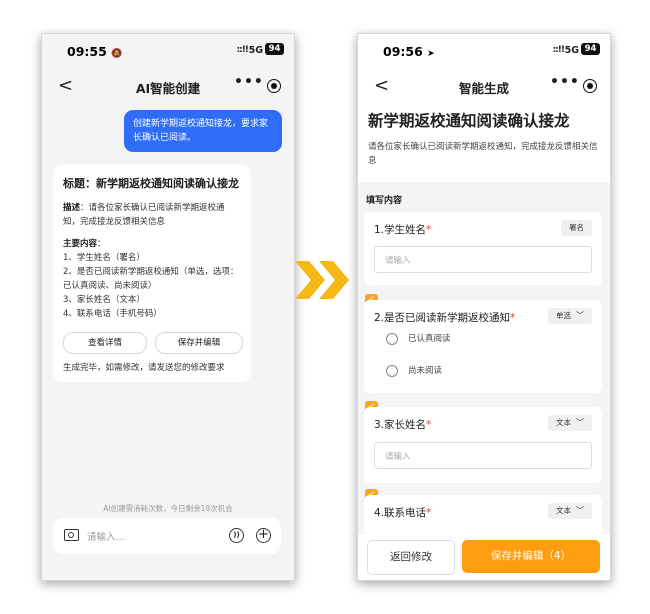 The image size is (650, 614). I want to click on status-time: 09:56 ➤, so click(409, 51).